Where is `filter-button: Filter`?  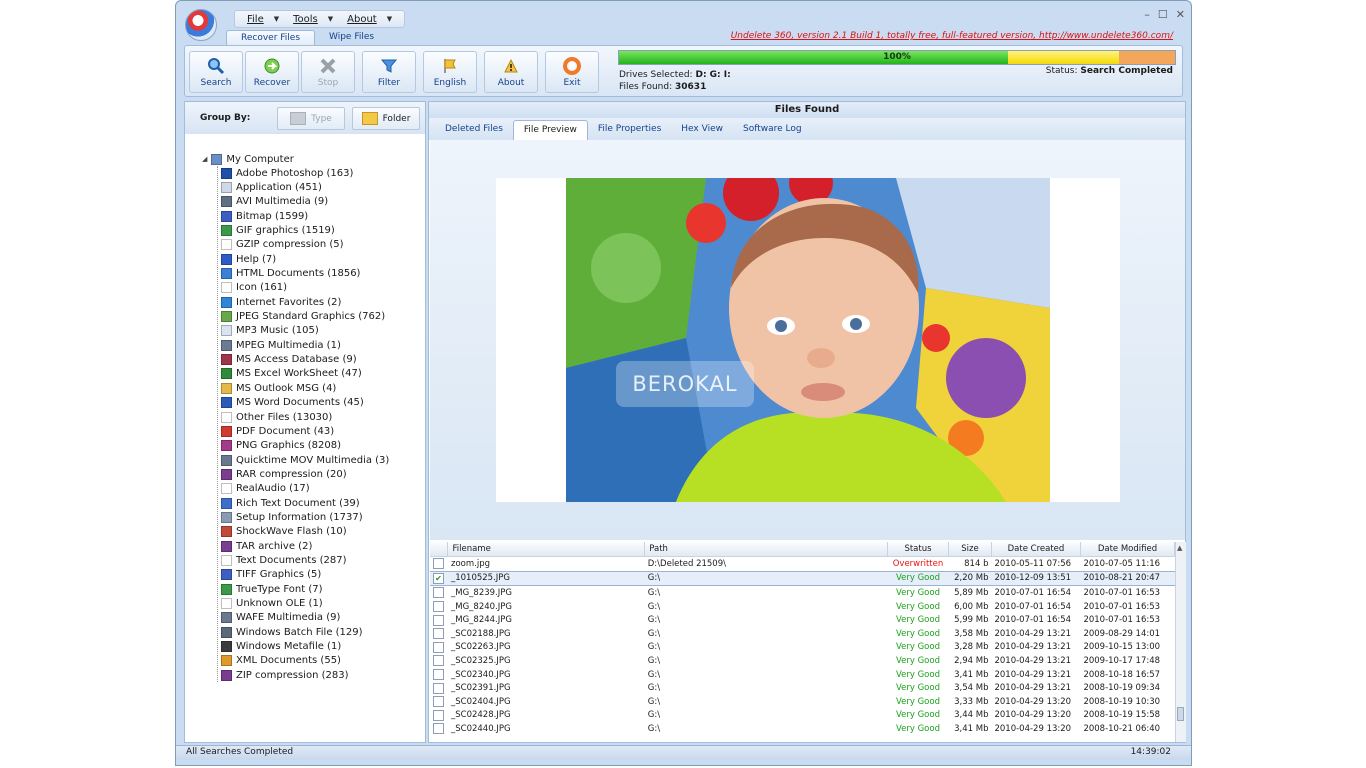
filter-button: Filter is located at coordinates (389, 72).